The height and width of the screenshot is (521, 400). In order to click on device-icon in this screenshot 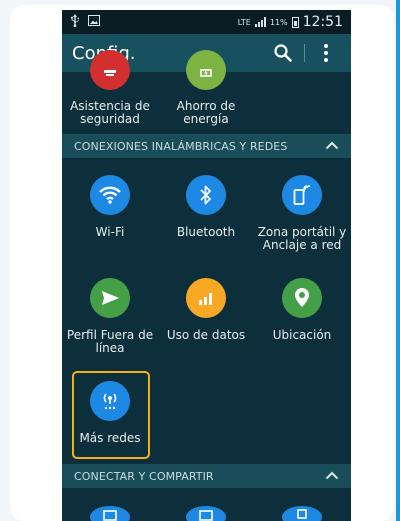, I will do `click(110, 513)`.